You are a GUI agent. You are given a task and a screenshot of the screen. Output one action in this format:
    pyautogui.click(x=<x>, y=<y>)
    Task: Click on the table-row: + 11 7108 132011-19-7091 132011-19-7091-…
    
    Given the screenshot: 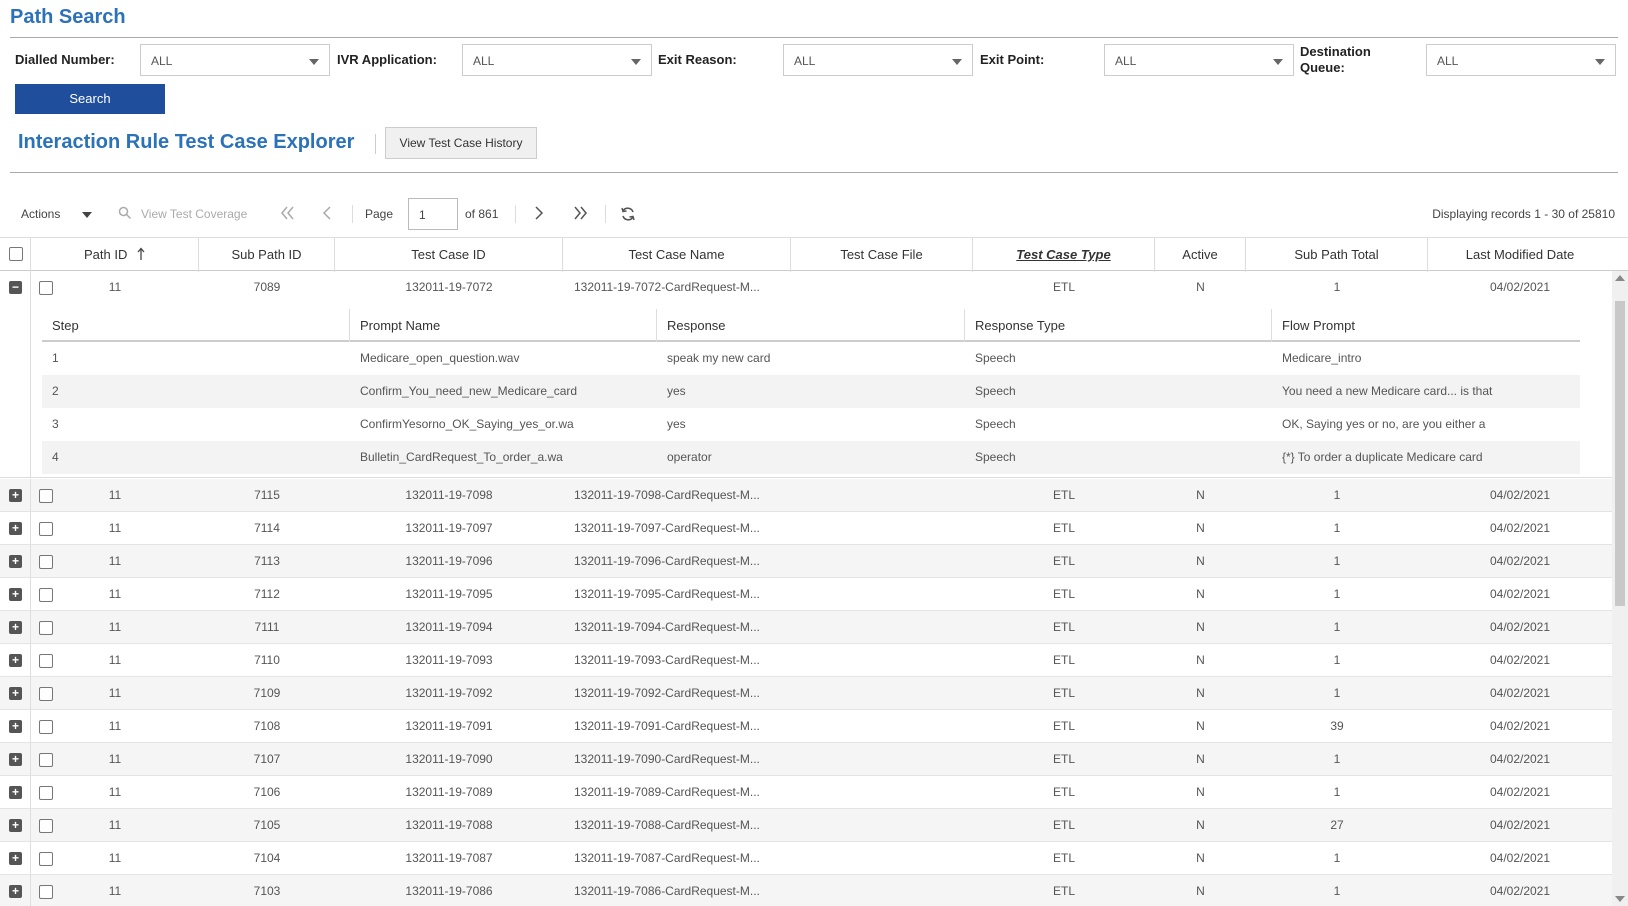 What is the action you would take?
    pyautogui.click(x=806, y=726)
    